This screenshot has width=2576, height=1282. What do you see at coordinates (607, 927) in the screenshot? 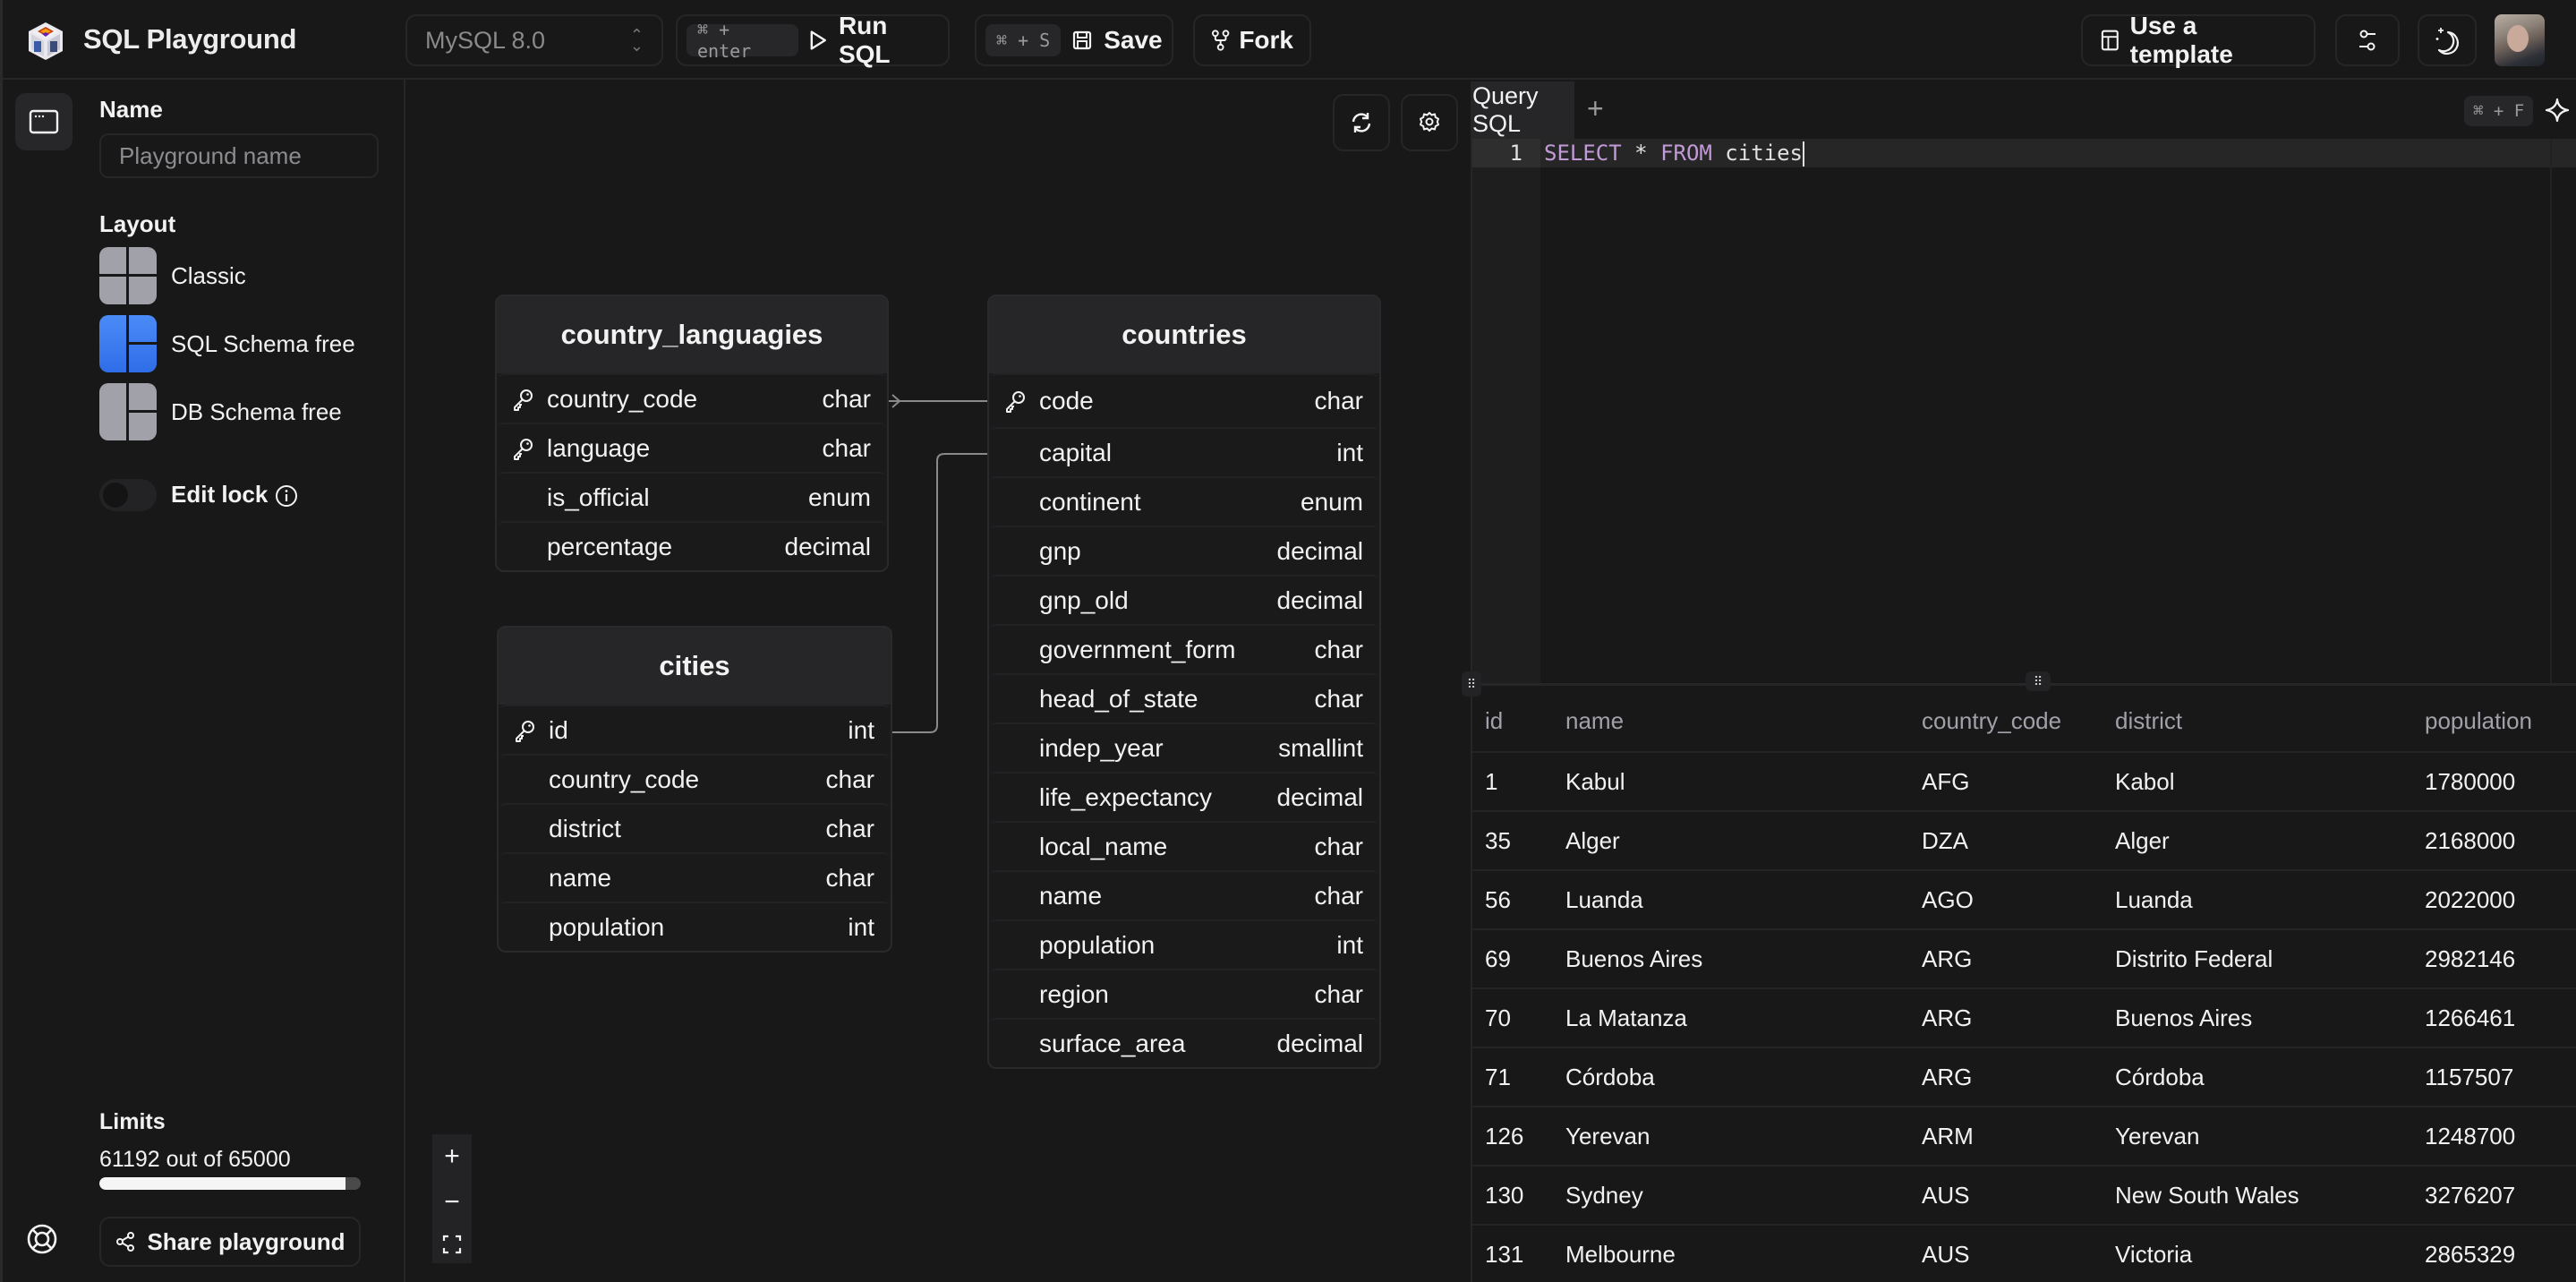
I see `column-name: population` at bounding box center [607, 927].